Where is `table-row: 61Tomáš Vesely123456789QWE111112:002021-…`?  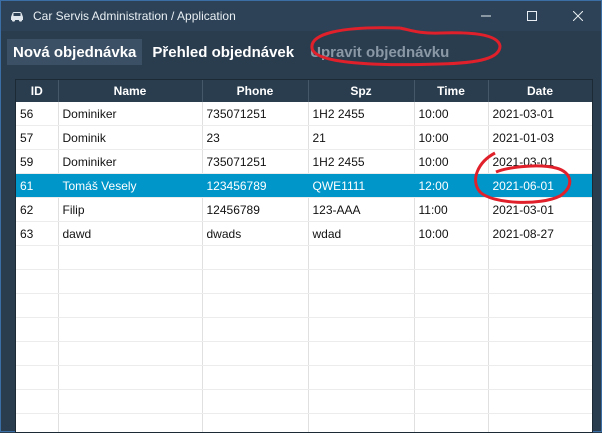 table-row: 61Tomáš Vesely123456789QWE111112:002021-… is located at coordinates (304, 186).